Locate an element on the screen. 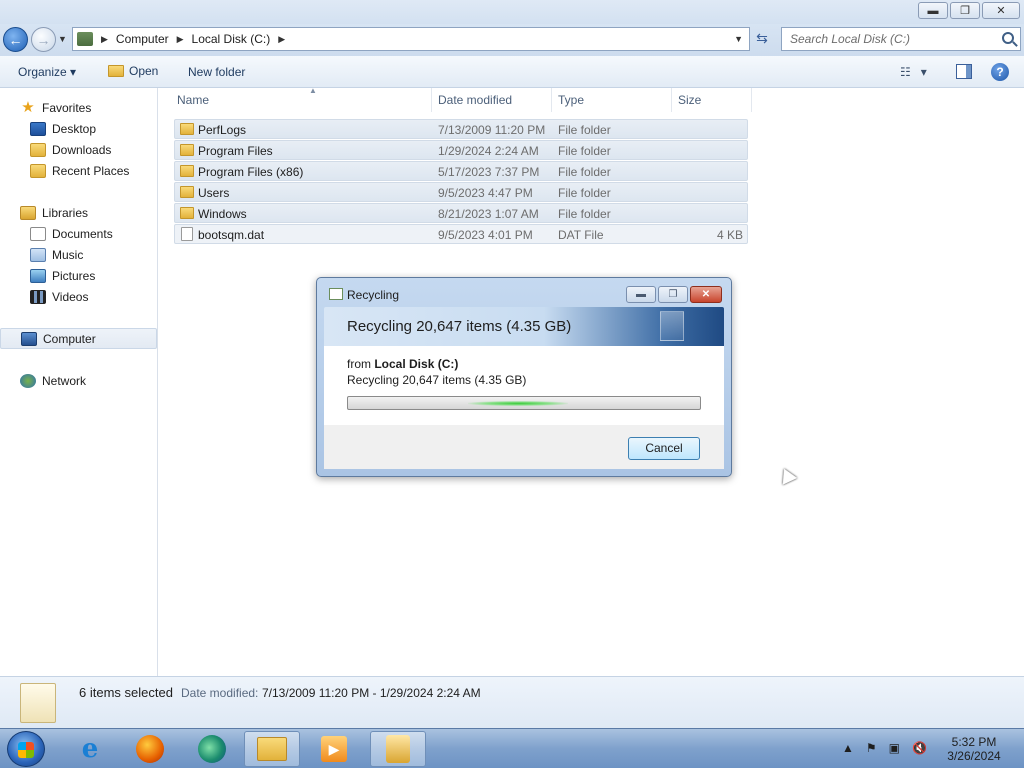  documents-icon is located at coordinates (38, 233).